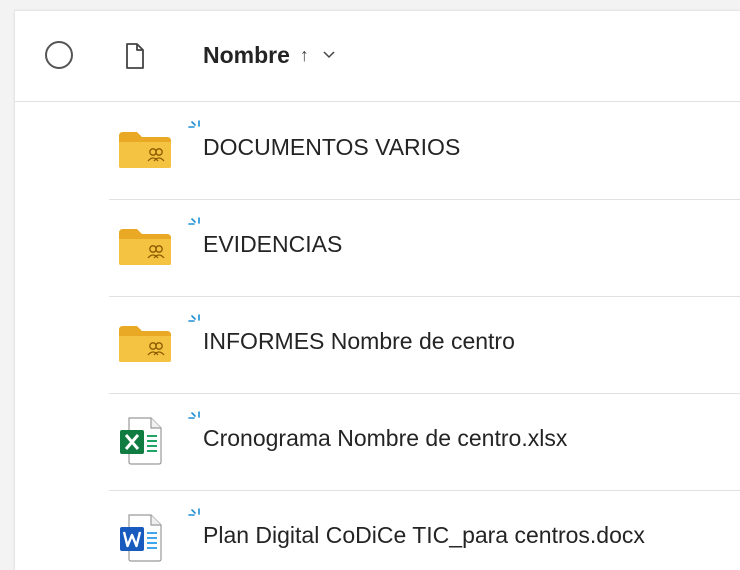 The image size is (740, 570). What do you see at coordinates (141, 441) in the screenshot?
I see `excel-file-icon` at bounding box center [141, 441].